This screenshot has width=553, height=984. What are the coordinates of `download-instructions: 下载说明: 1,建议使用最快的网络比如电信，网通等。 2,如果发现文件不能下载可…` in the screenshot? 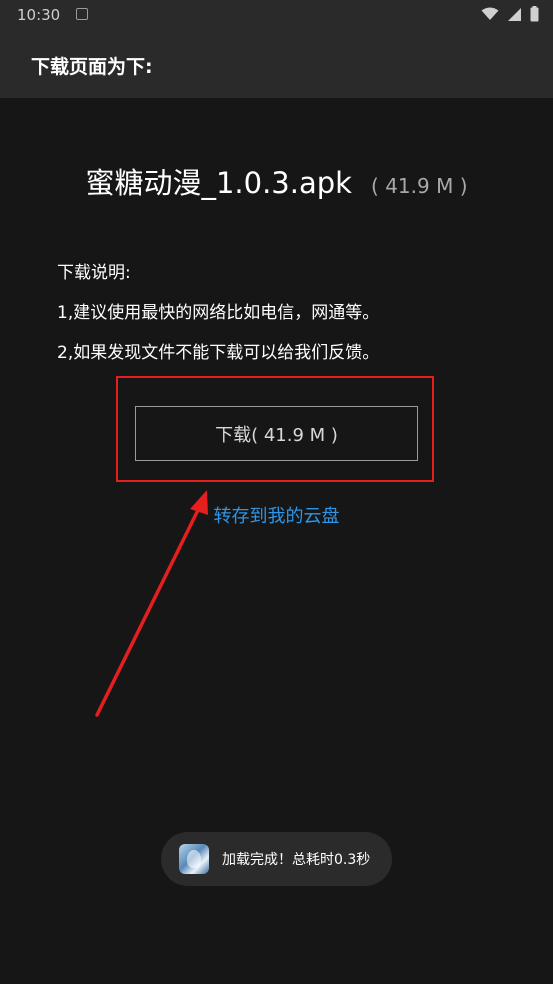 It's located at (218, 322).